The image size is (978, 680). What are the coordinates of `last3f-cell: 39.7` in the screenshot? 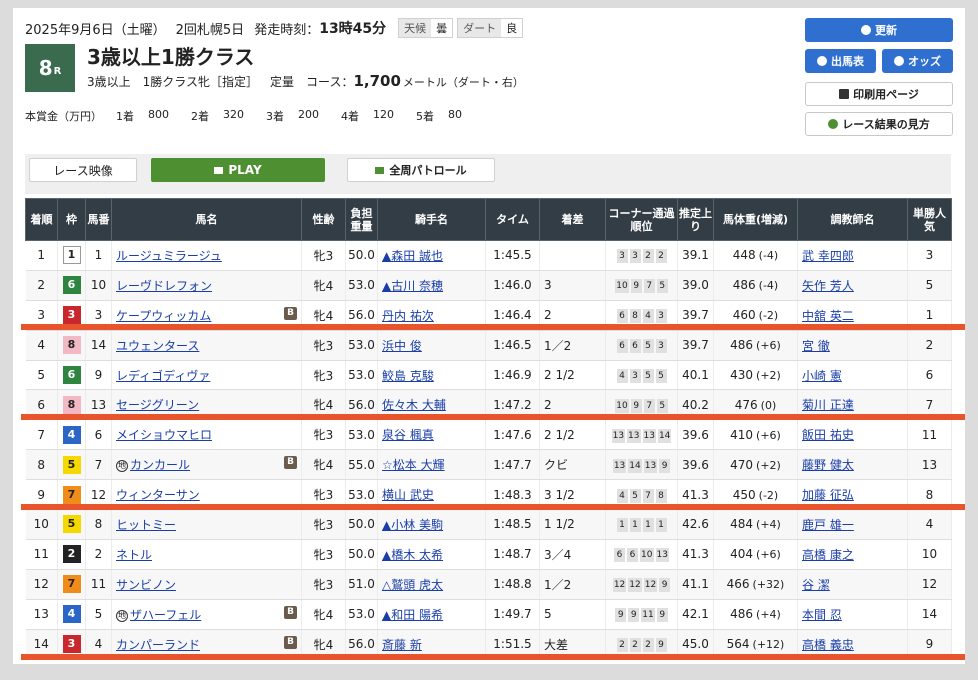 It's located at (695, 345).